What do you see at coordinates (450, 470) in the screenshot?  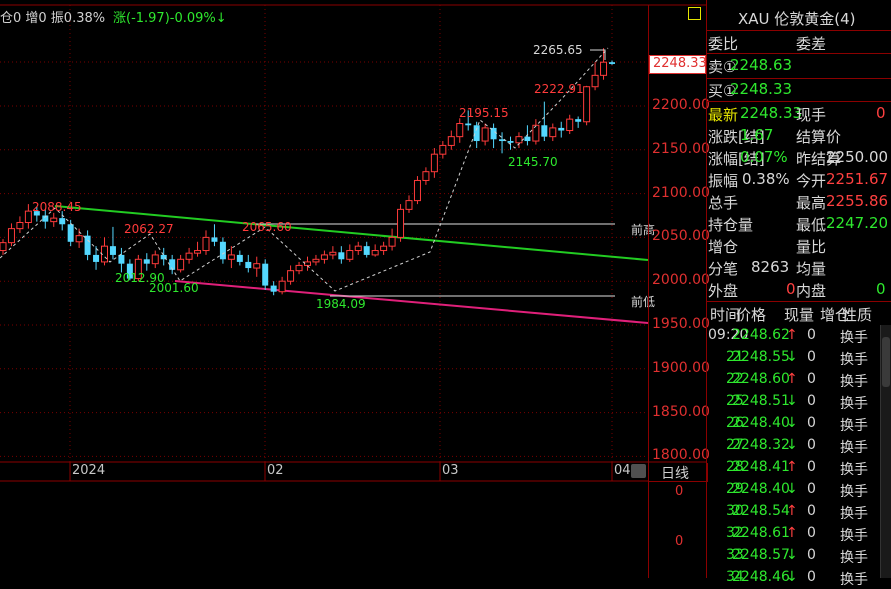 I see `date-tick-label: 03` at bounding box center [450, 470].